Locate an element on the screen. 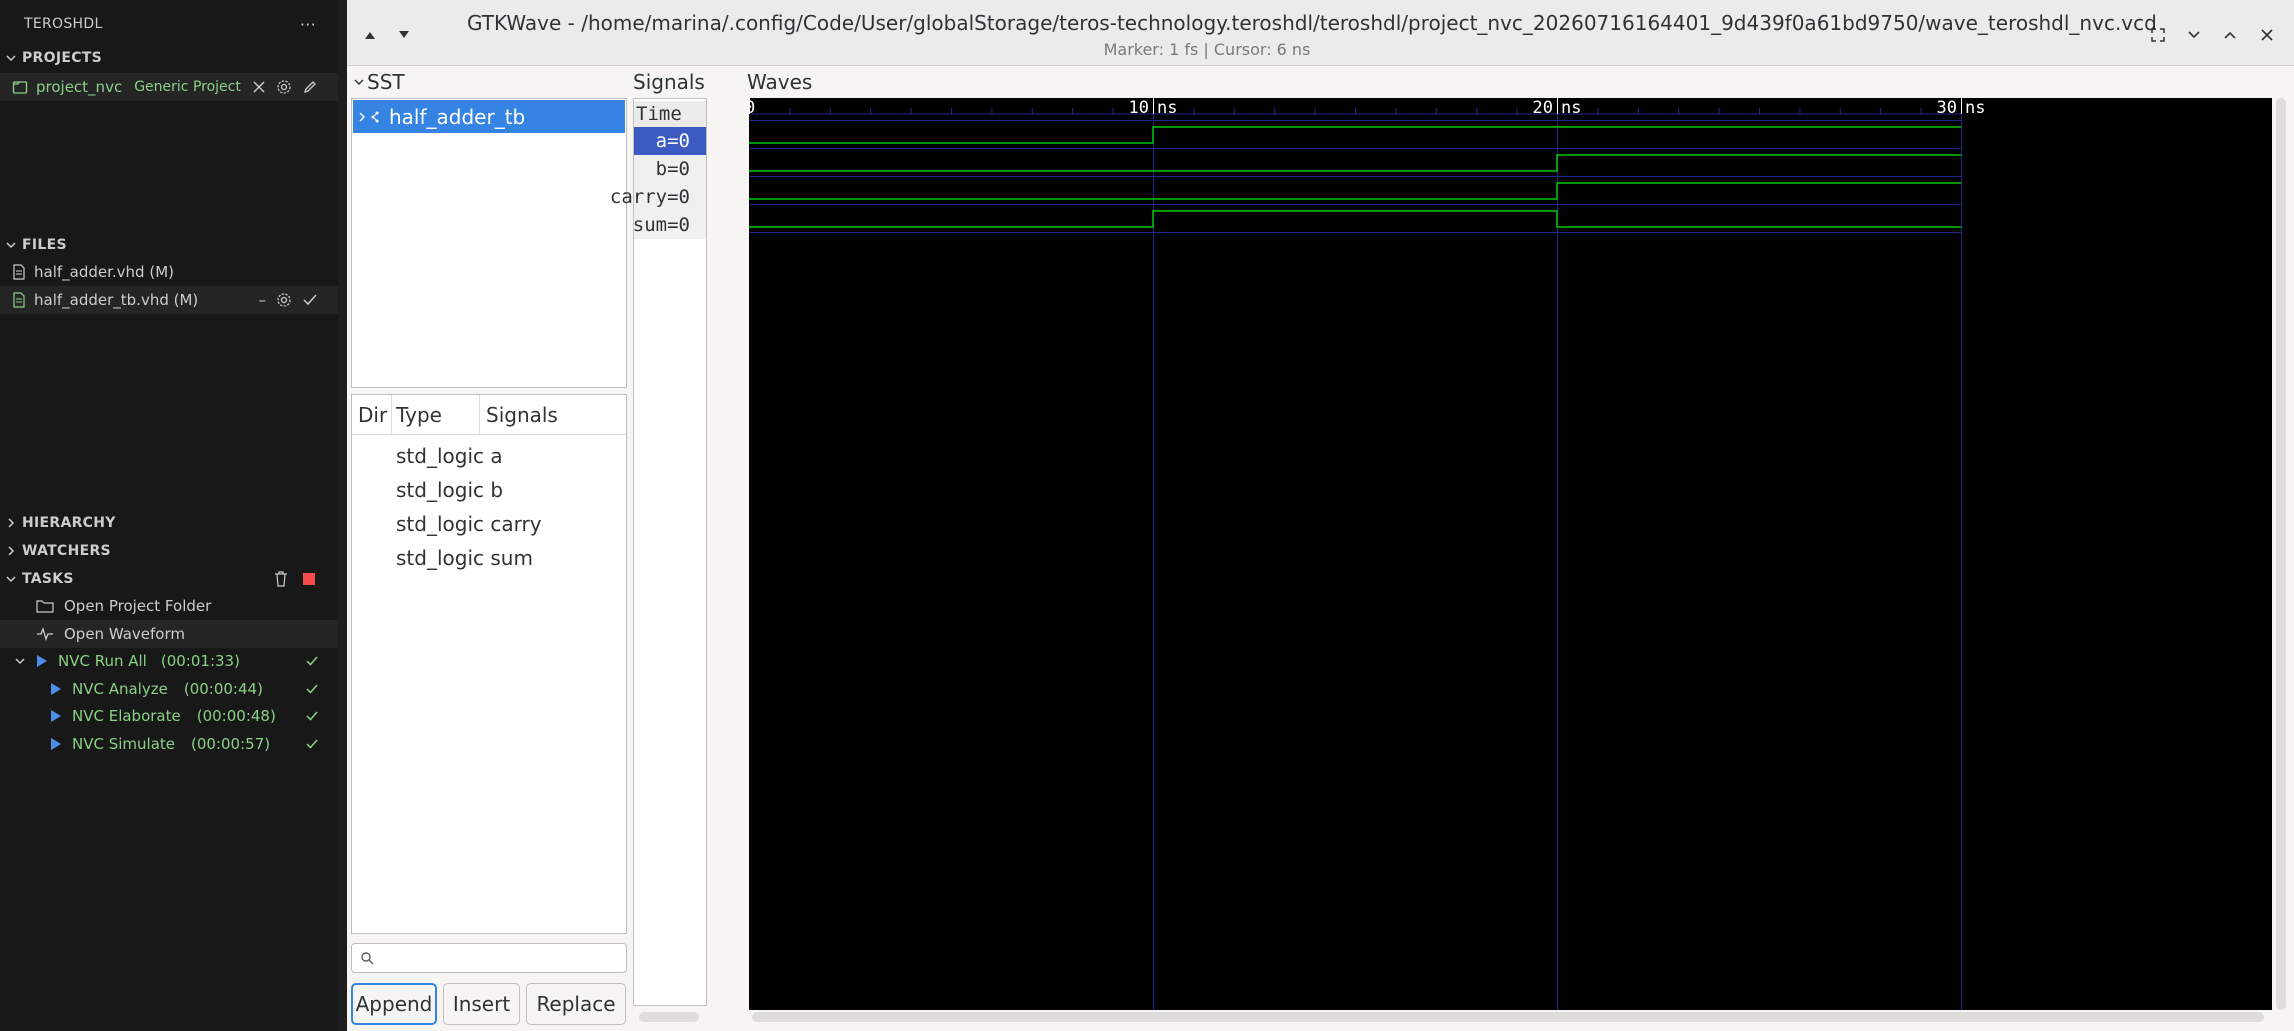 Image resolution: width=2294 pixels, height=1031 pixels. more-actions-icon: ··· is located at coordinates (308, 24).